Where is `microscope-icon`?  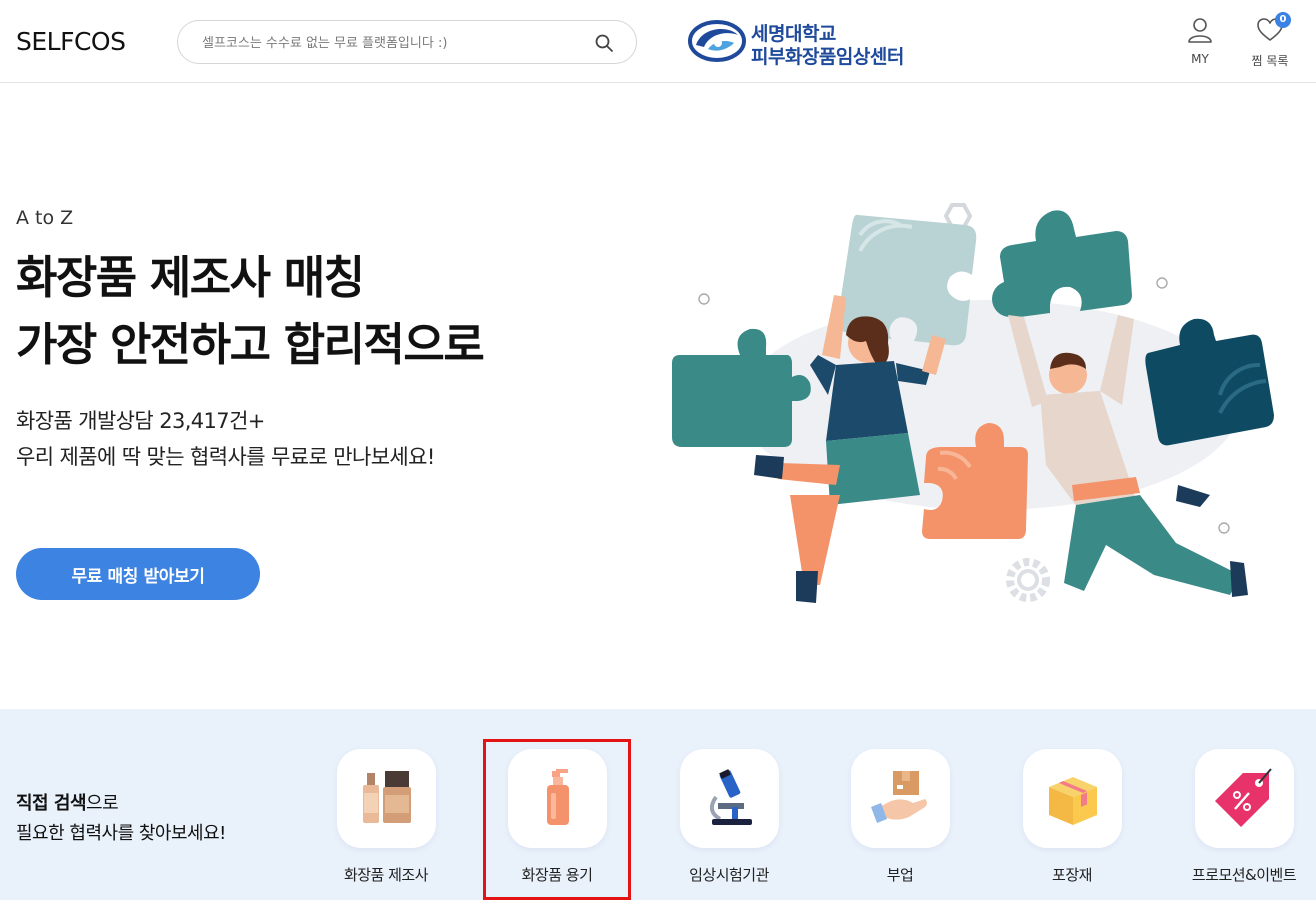
microscope-icon is located at coordinates (730, 797).